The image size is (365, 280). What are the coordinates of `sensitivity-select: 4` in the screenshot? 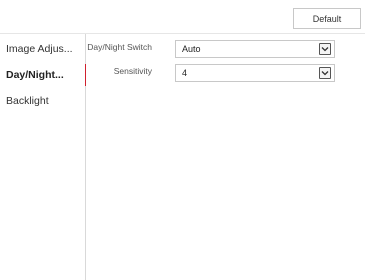 It's located at (255, 73).